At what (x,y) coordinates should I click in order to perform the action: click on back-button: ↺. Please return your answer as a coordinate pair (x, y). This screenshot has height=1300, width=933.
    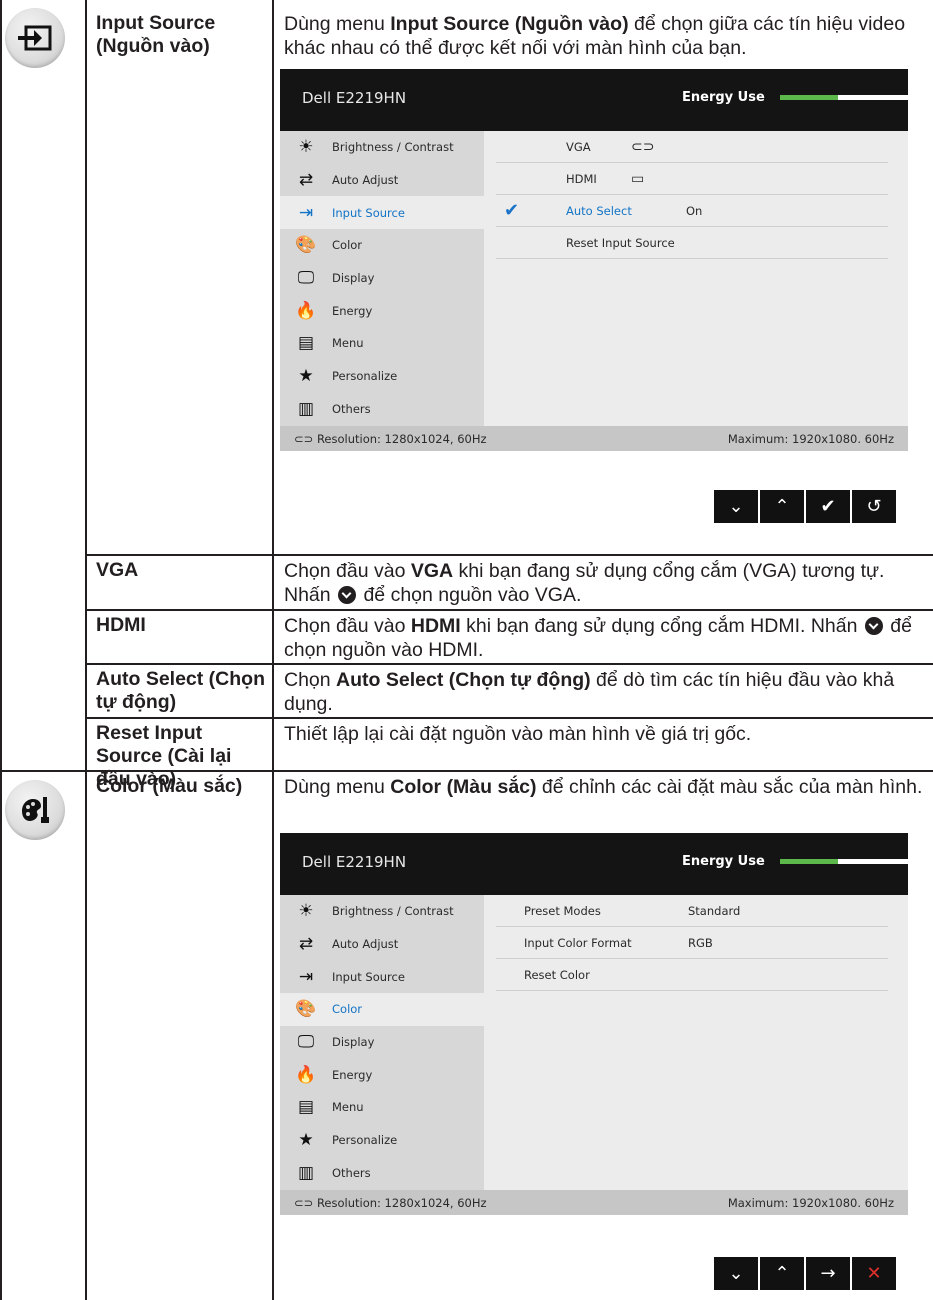
    Looking at the image, I should click on (874, 506).